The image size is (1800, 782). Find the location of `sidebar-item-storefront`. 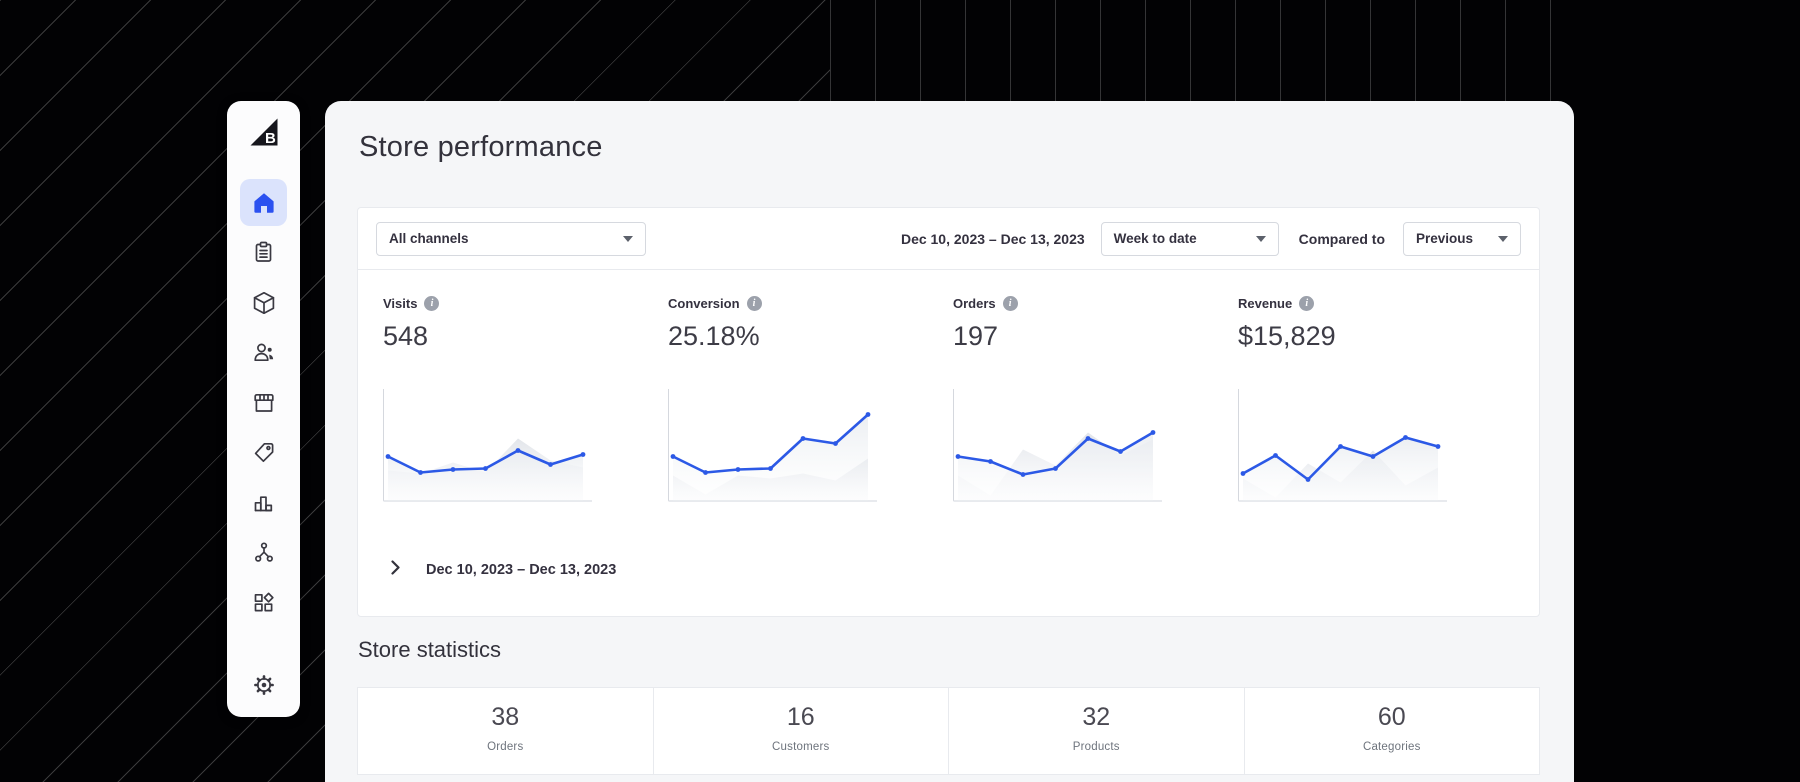

sidebar-item-storefront is located at coordinates (263, 402).